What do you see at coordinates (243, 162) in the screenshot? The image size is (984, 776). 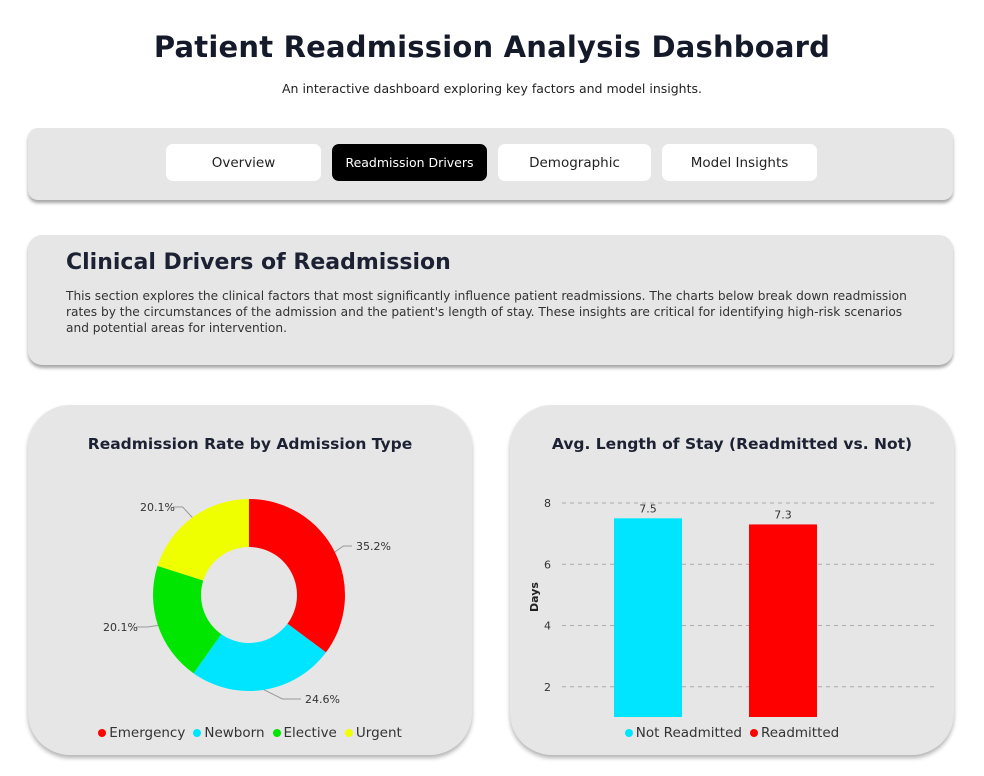 I see `tab-overview: Overview` at bounding box center [243, 162].